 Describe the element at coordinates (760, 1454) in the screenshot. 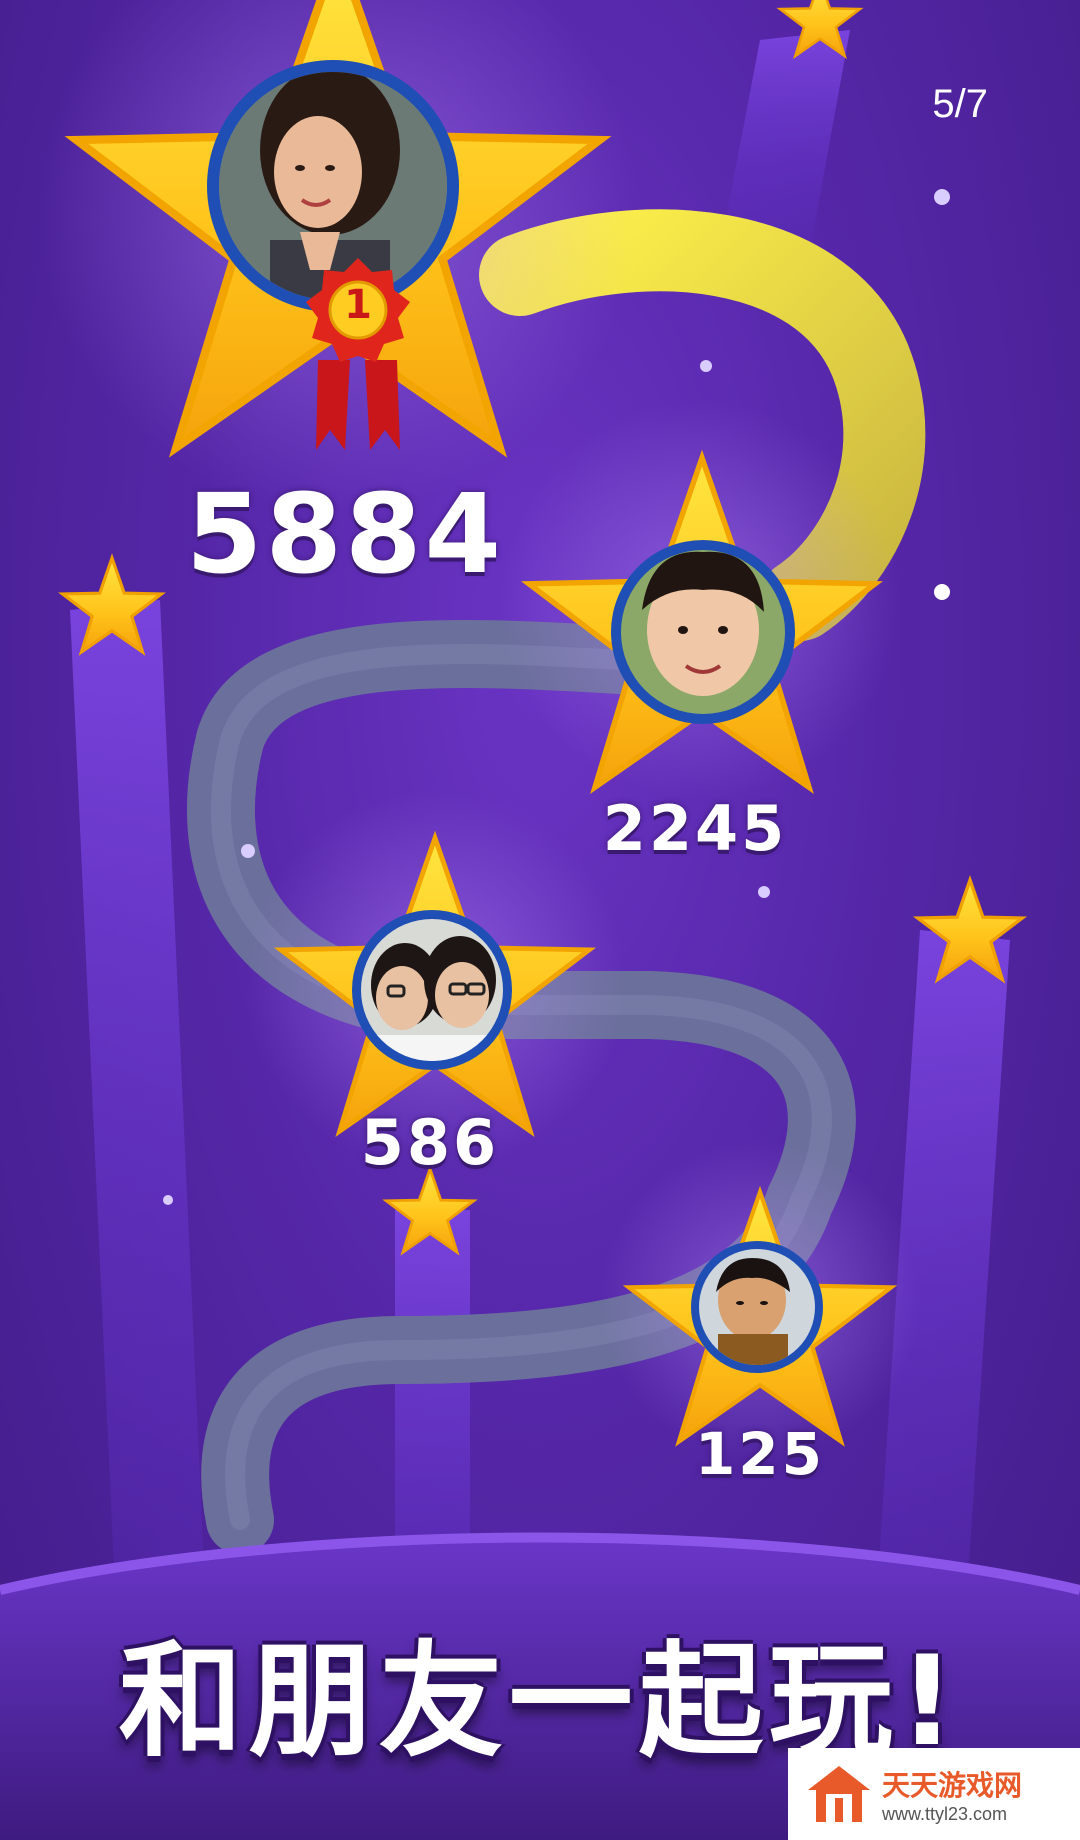

I see `player-score: 125` at that location.